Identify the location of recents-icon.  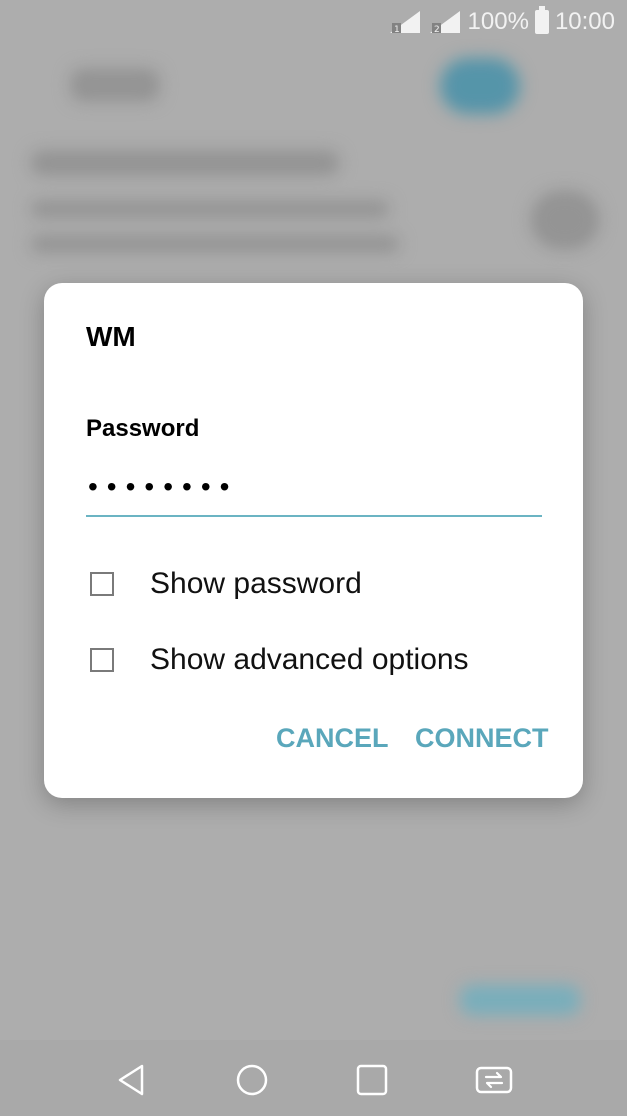
(372, 1080).